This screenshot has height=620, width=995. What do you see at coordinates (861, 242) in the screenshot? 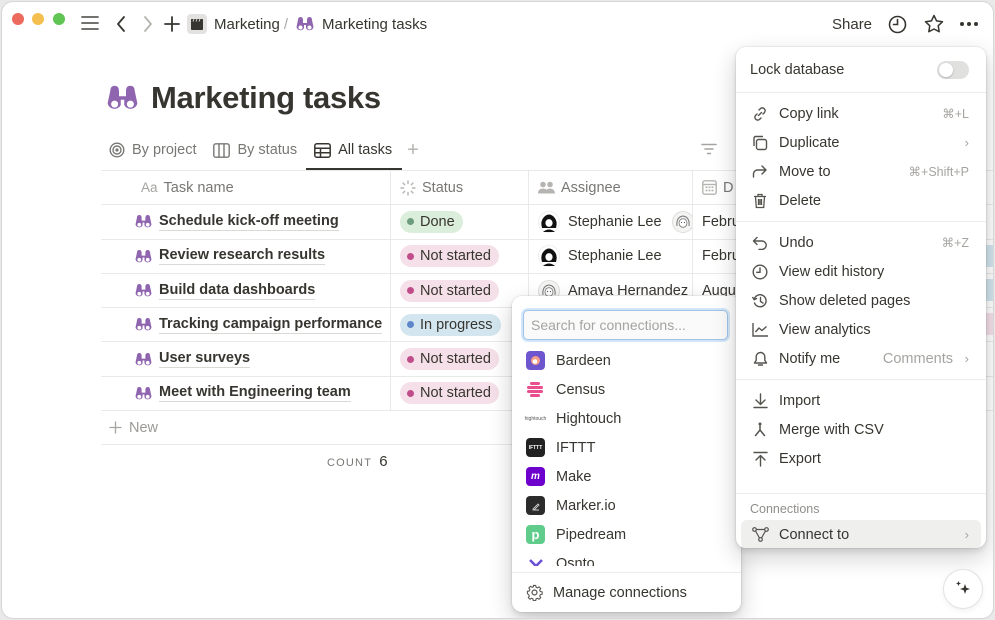
I see `menu-item-undo: Undo ⌘+Z` at bounding box center [861, 242].